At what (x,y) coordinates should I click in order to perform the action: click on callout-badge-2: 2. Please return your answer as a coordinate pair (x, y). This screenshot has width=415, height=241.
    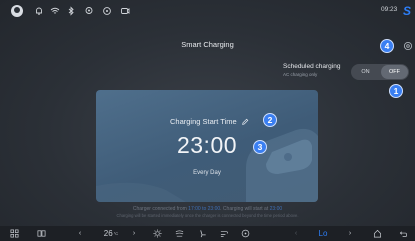
    Looking at the image, I should click on (270, 120).